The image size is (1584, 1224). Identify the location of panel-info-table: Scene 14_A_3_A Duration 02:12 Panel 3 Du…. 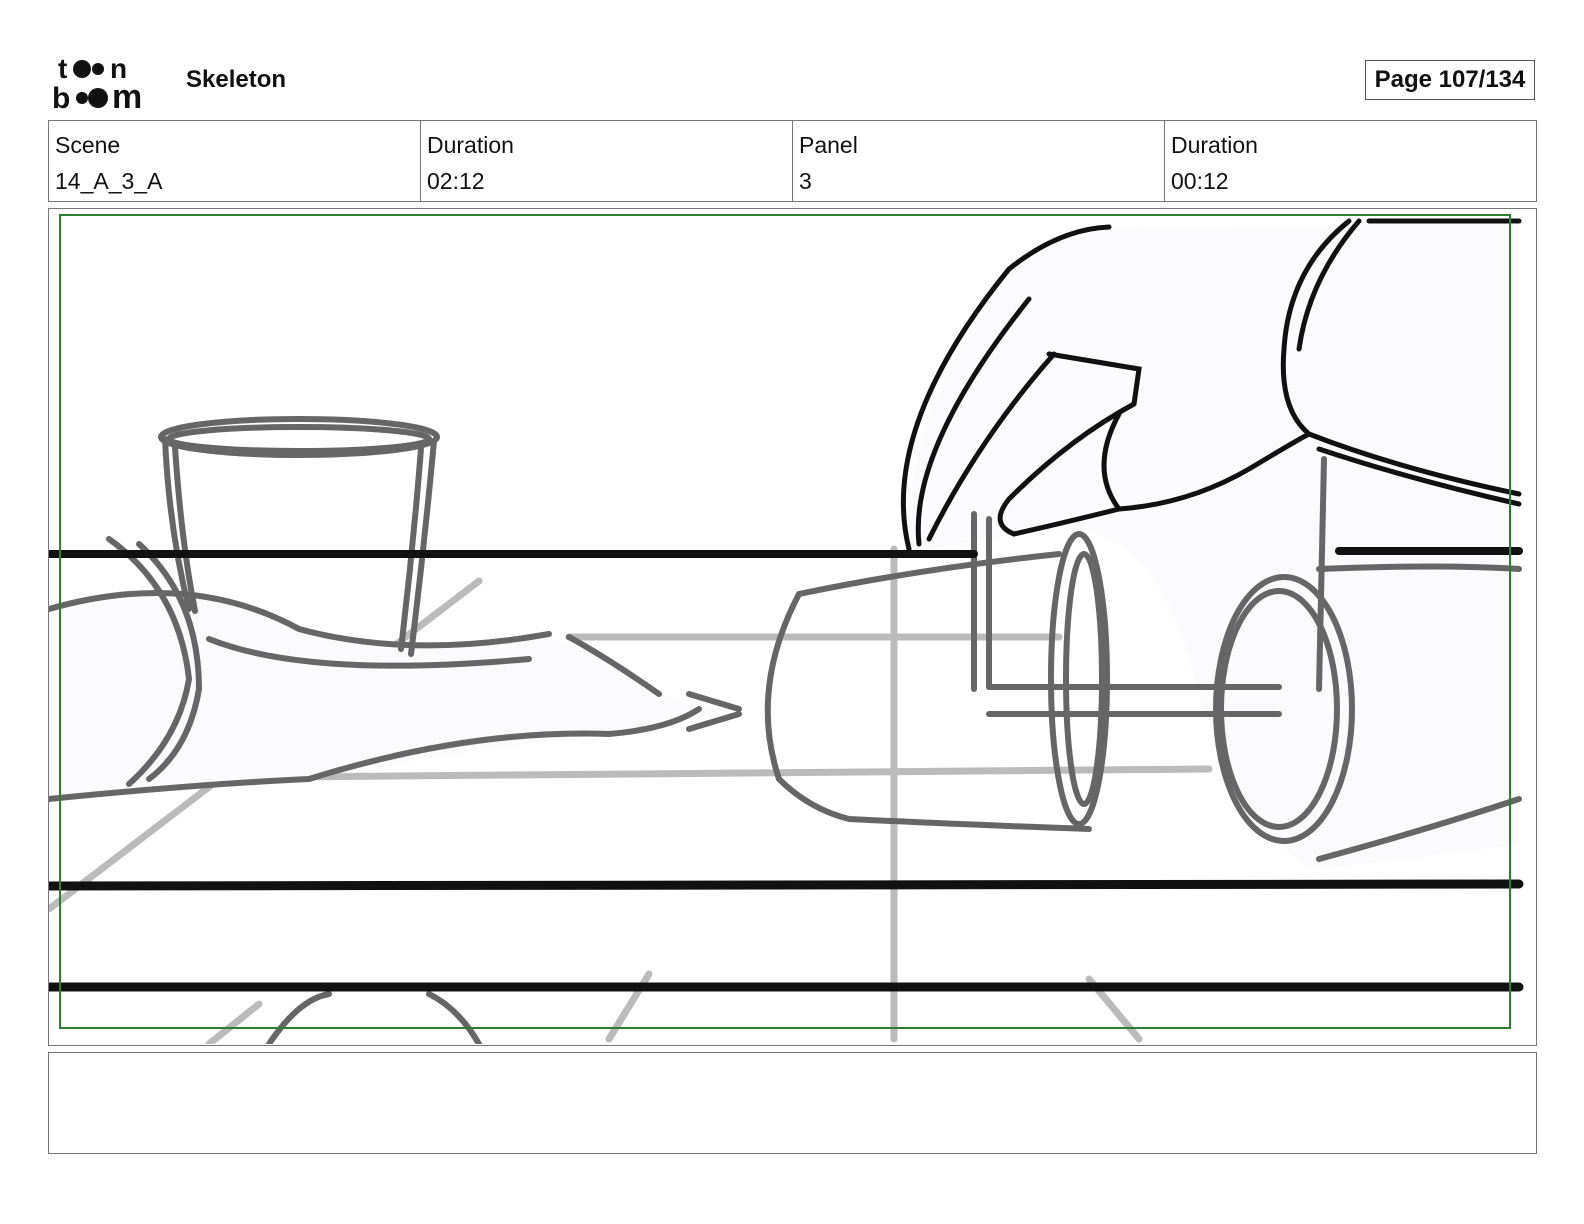
(792, 161).